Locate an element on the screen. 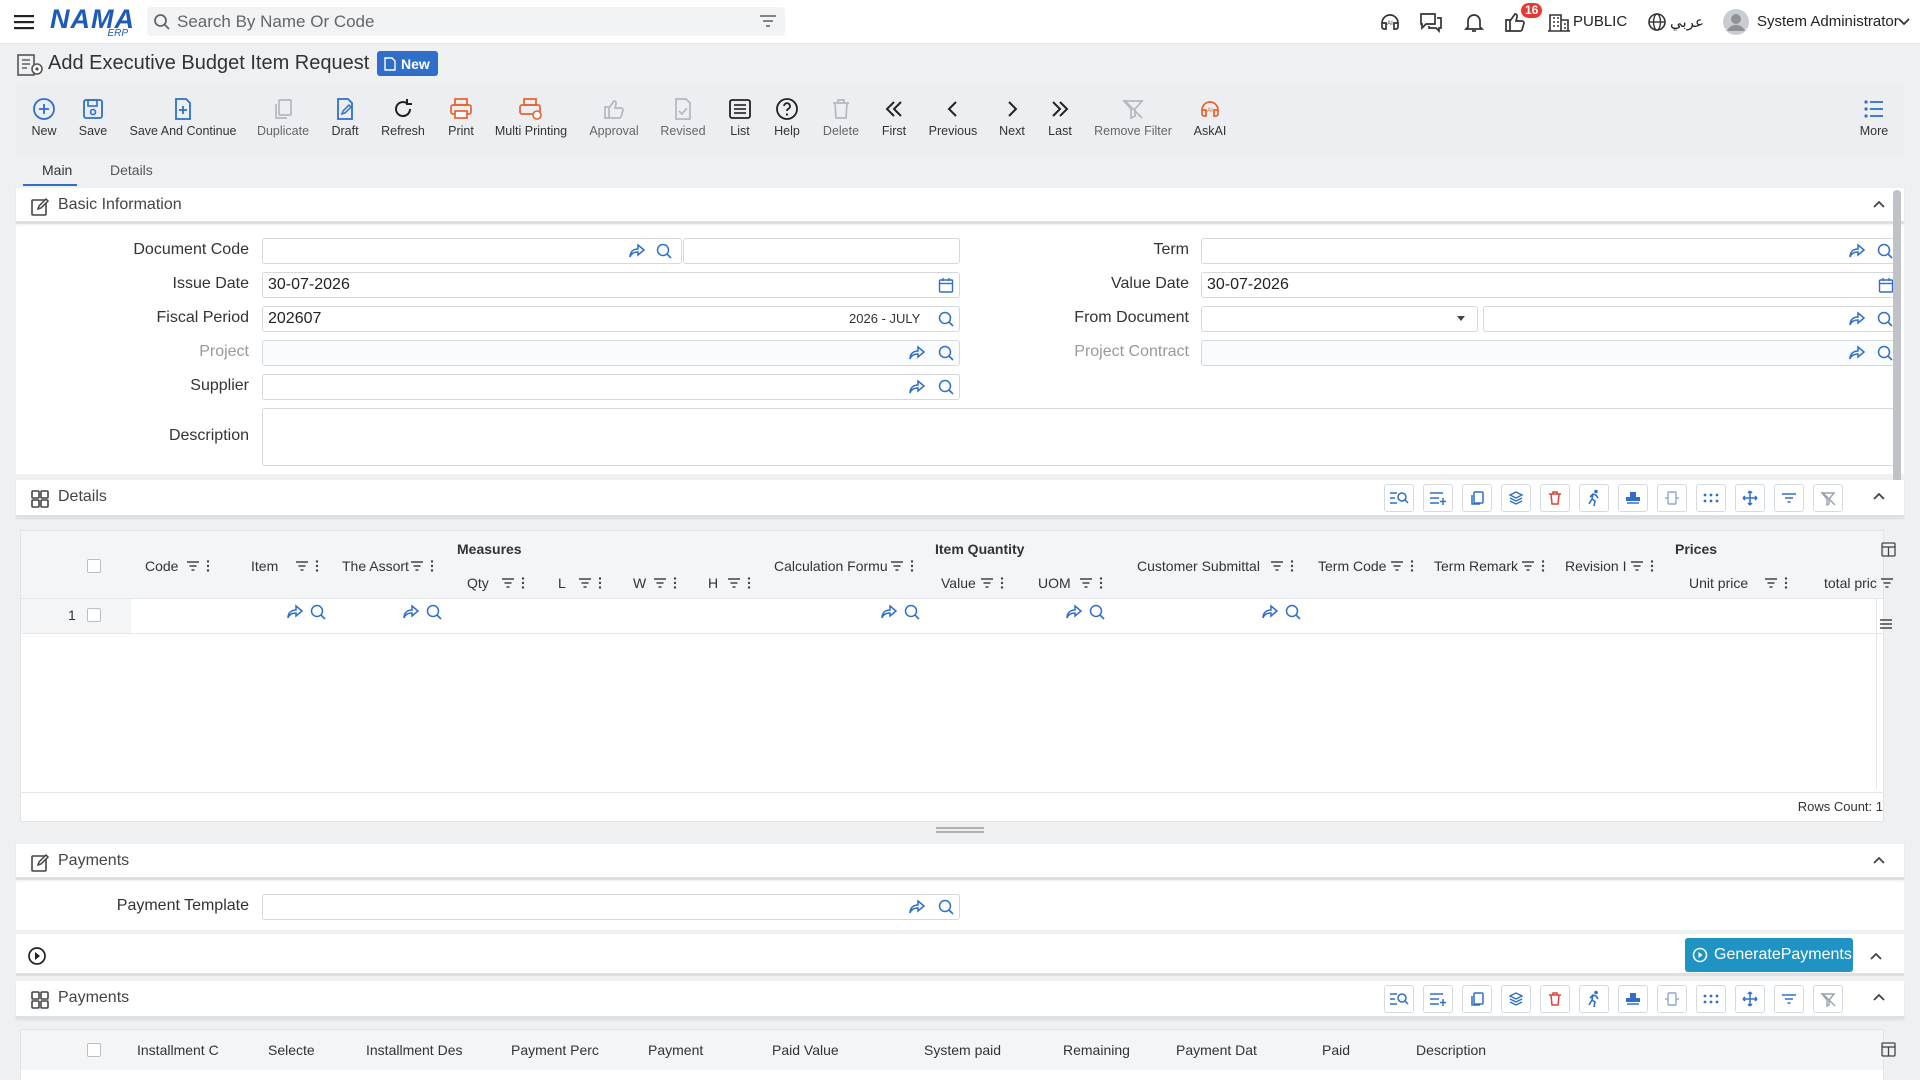  col-l: L is located at coordinates (562, 583).